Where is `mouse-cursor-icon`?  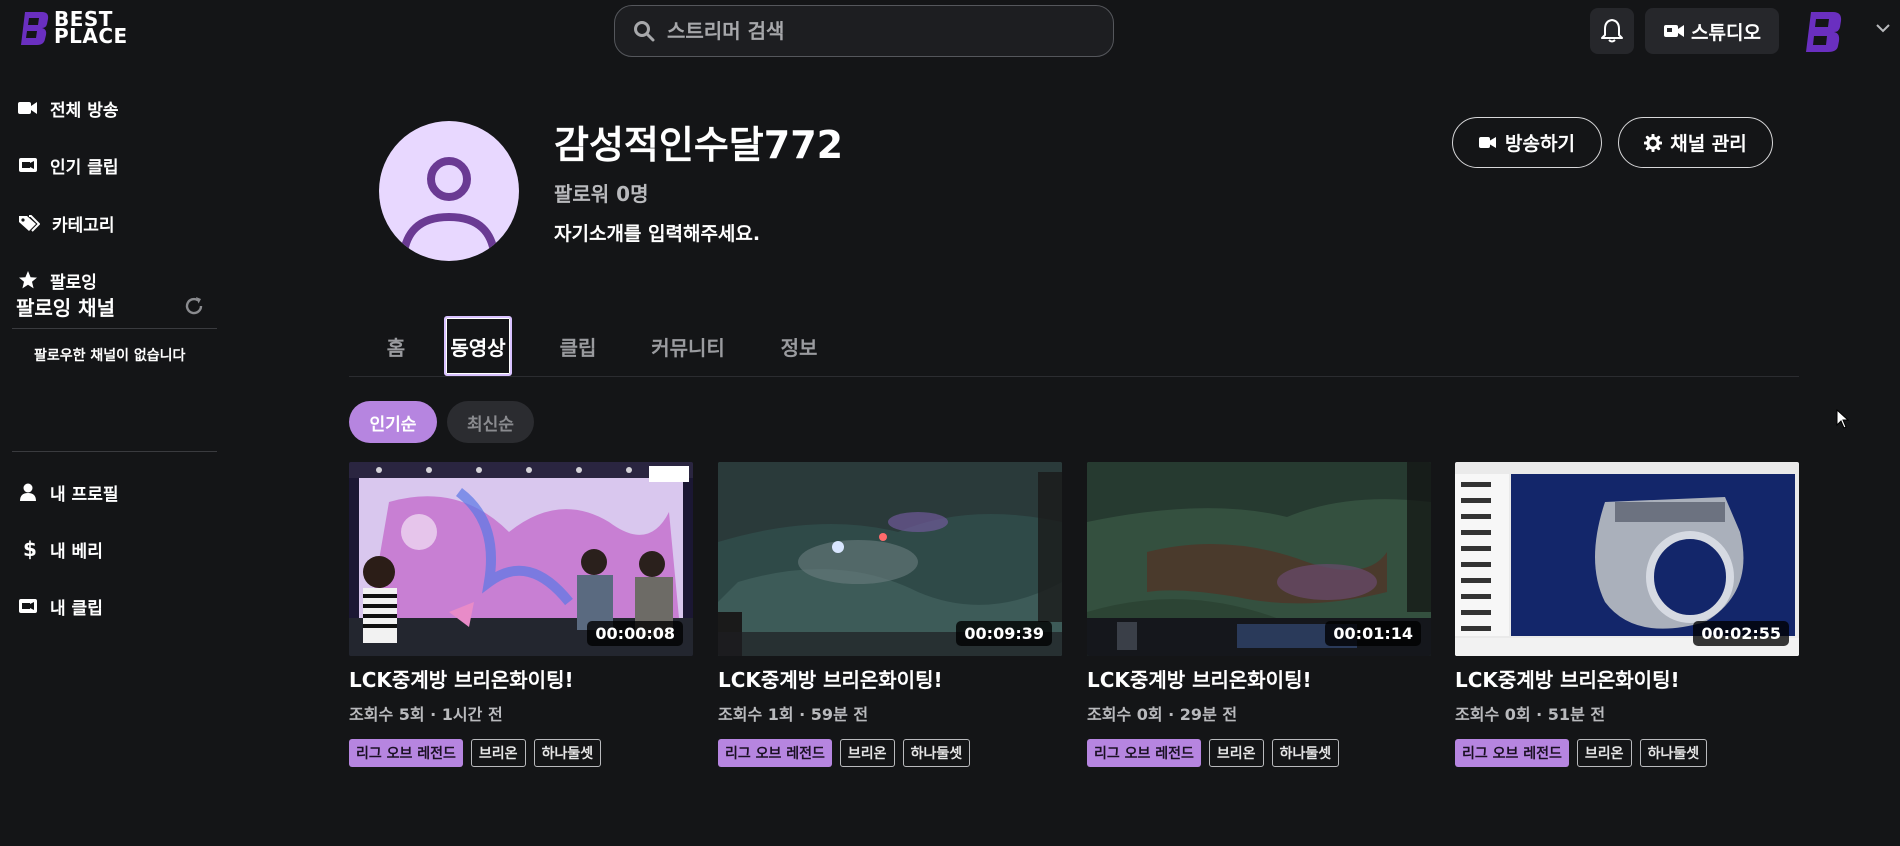
mouse-cursor-icon is located at coordinates (1843, 419).